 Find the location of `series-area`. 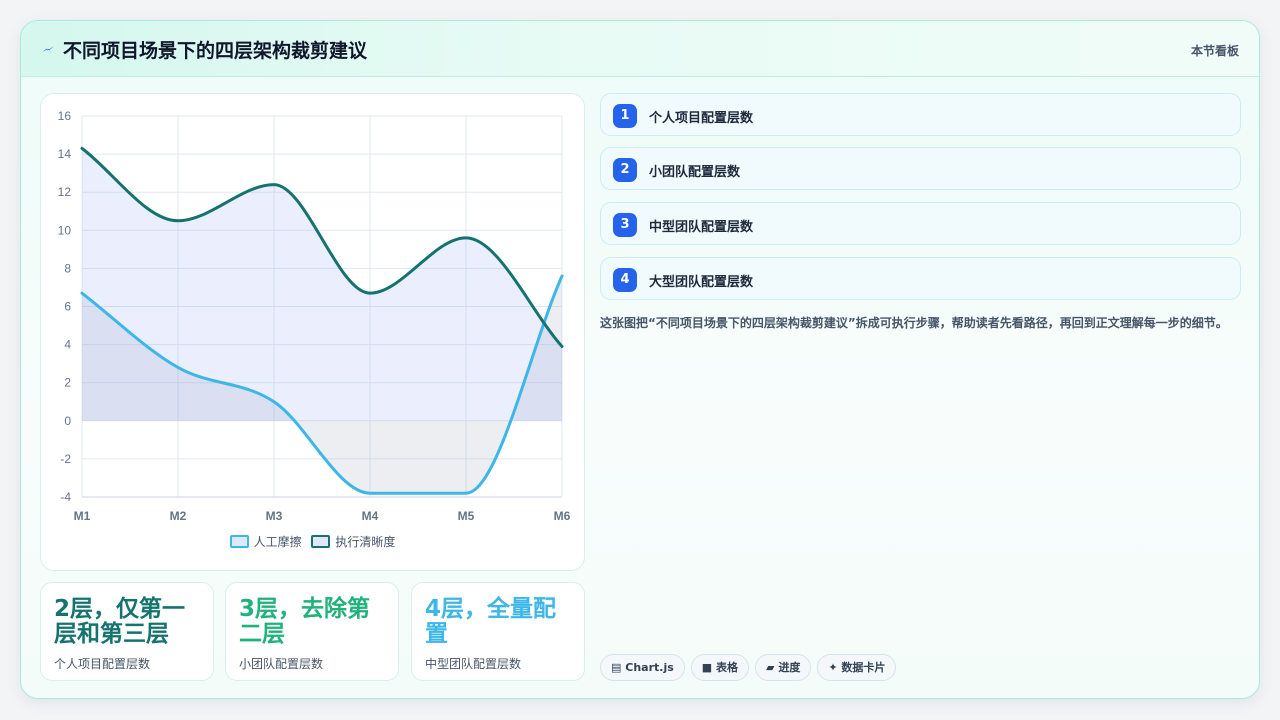

series-area is located at coordinates (322, 284).